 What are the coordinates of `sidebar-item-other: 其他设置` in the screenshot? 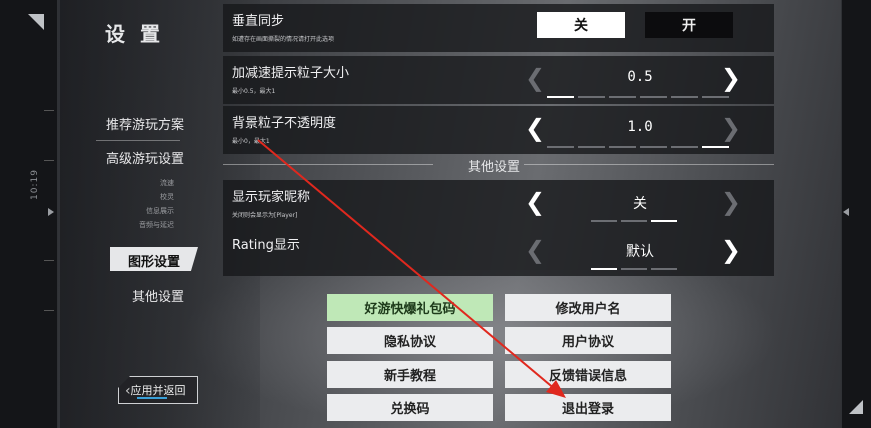 It's located at (151, 295).